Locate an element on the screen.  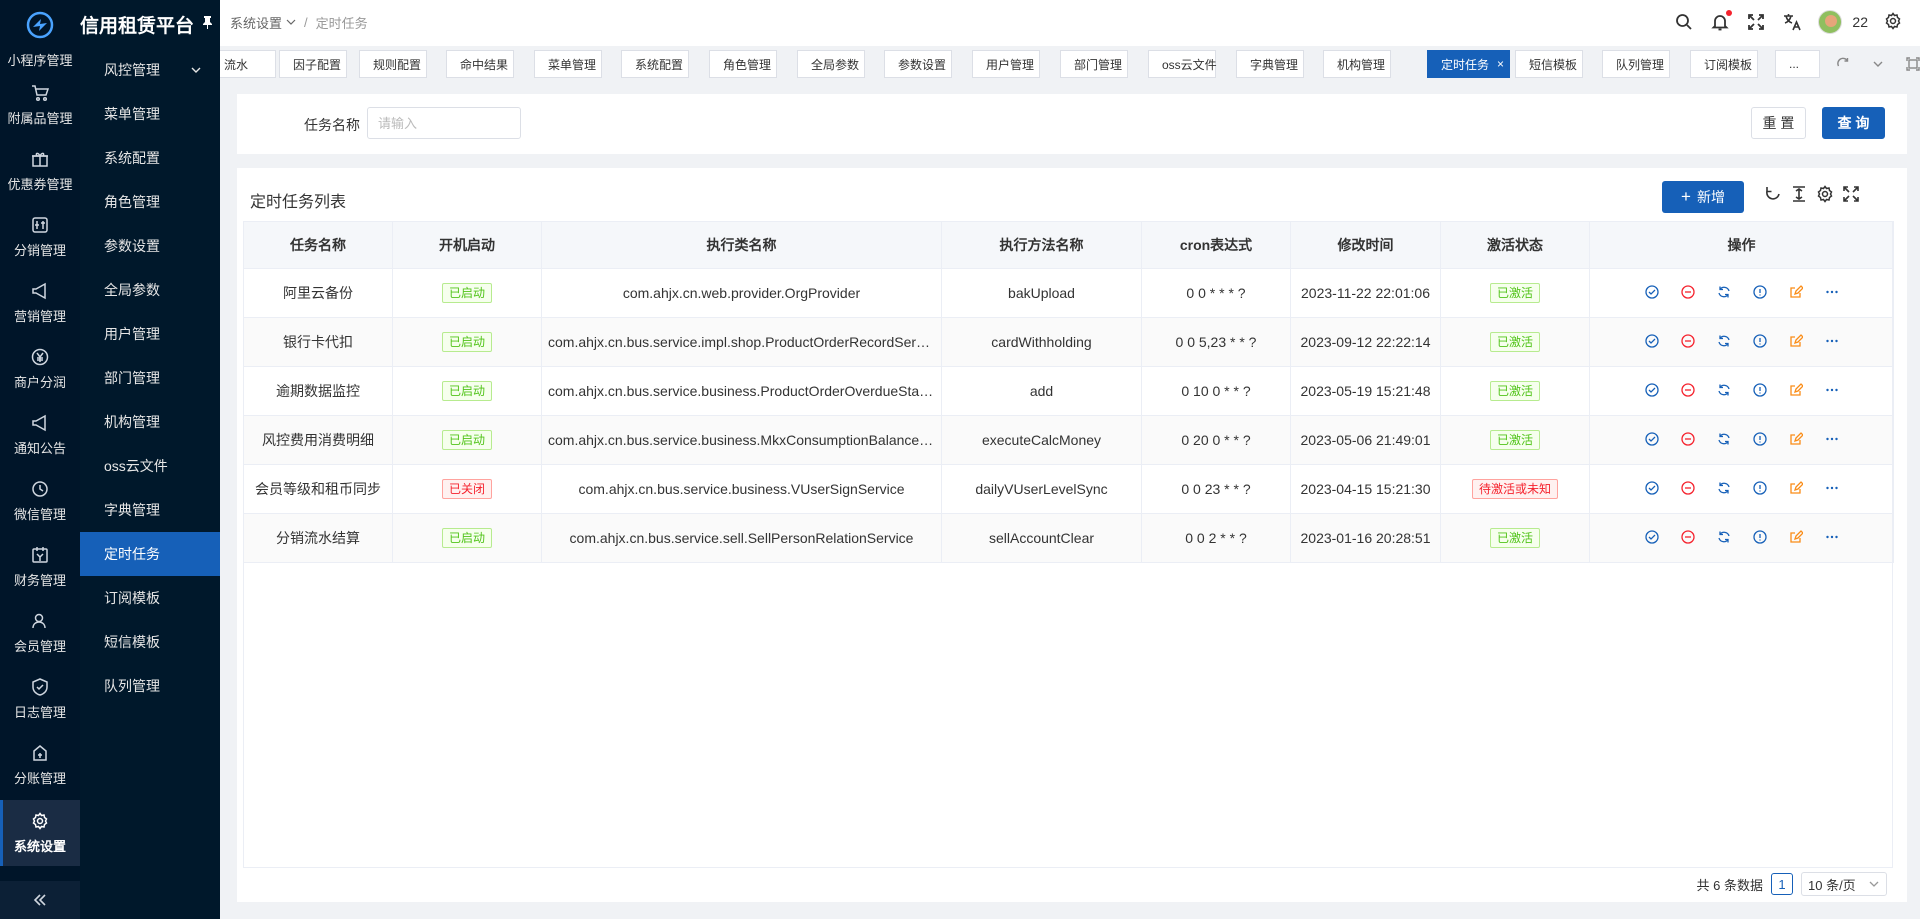
submenu-item-params: 参数设置 is located at coordinates (150, 246).